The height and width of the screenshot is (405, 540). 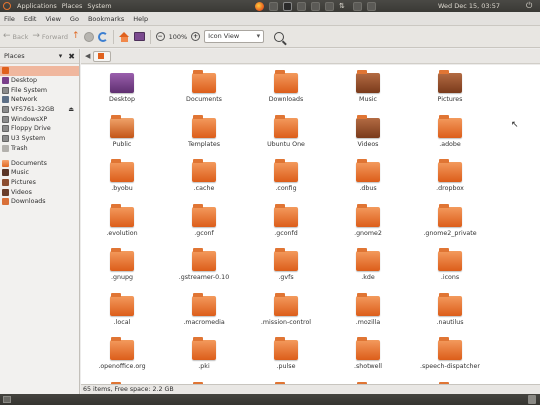 I want to click on stop-icon, so click(x=88, y=36).